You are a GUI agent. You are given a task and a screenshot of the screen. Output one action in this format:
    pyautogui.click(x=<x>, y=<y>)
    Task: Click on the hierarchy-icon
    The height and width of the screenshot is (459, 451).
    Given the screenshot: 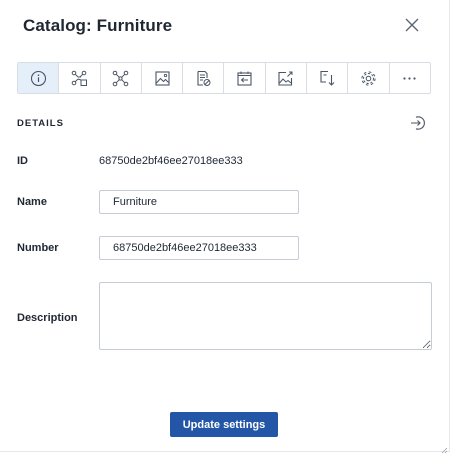 What is the action you would take?
    pyautogui.click(x=79, y=78)
    